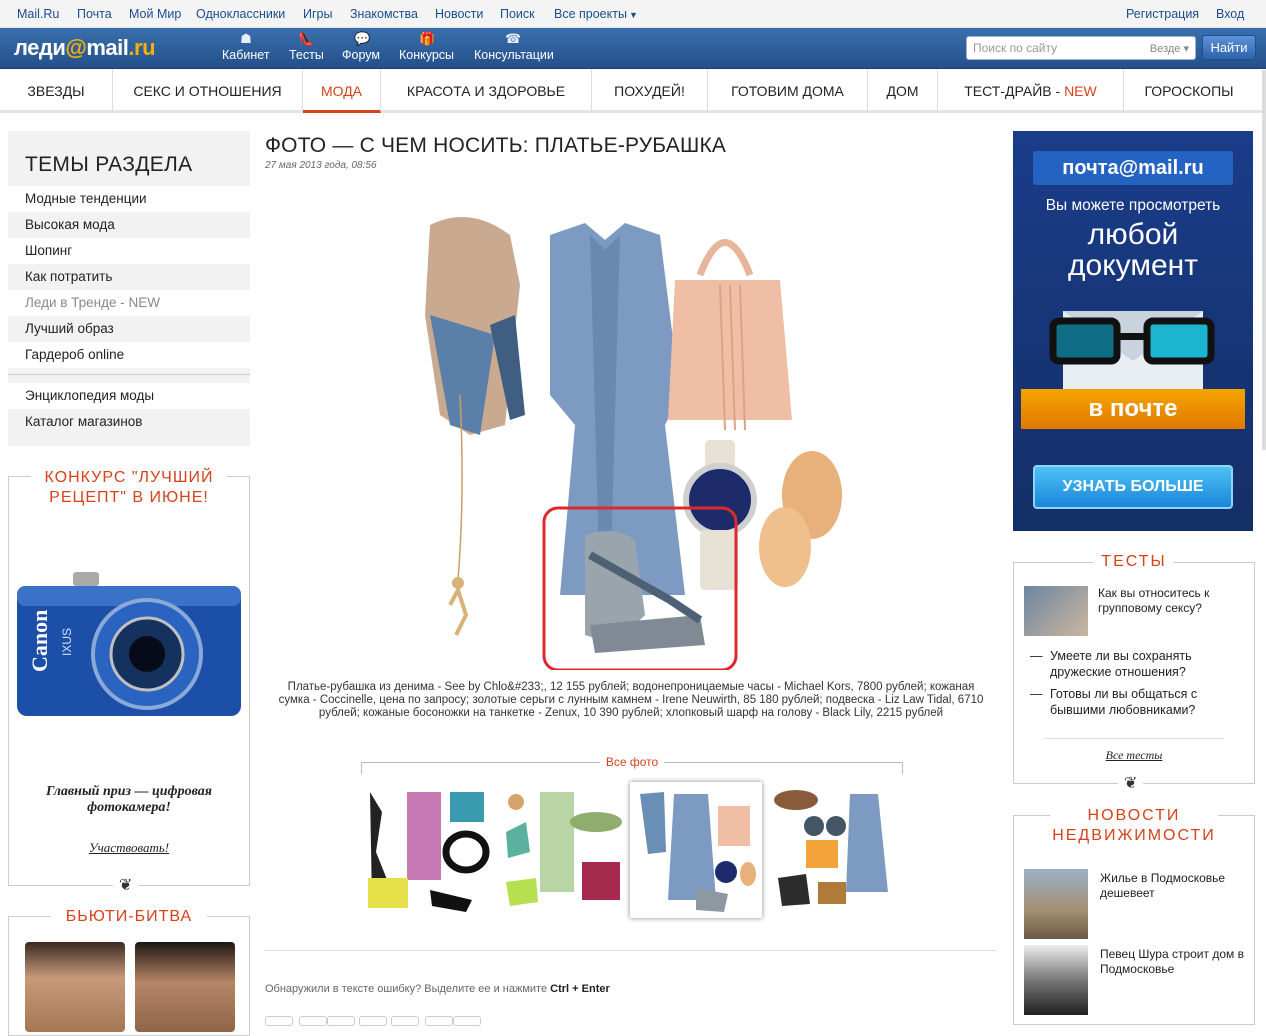 This screenshot has height=1036, width=1266. Describe the element at coordinates (1081, 48) in the screenshot. I see `search-input: Поиск по сайту Везде ▾` at that location.